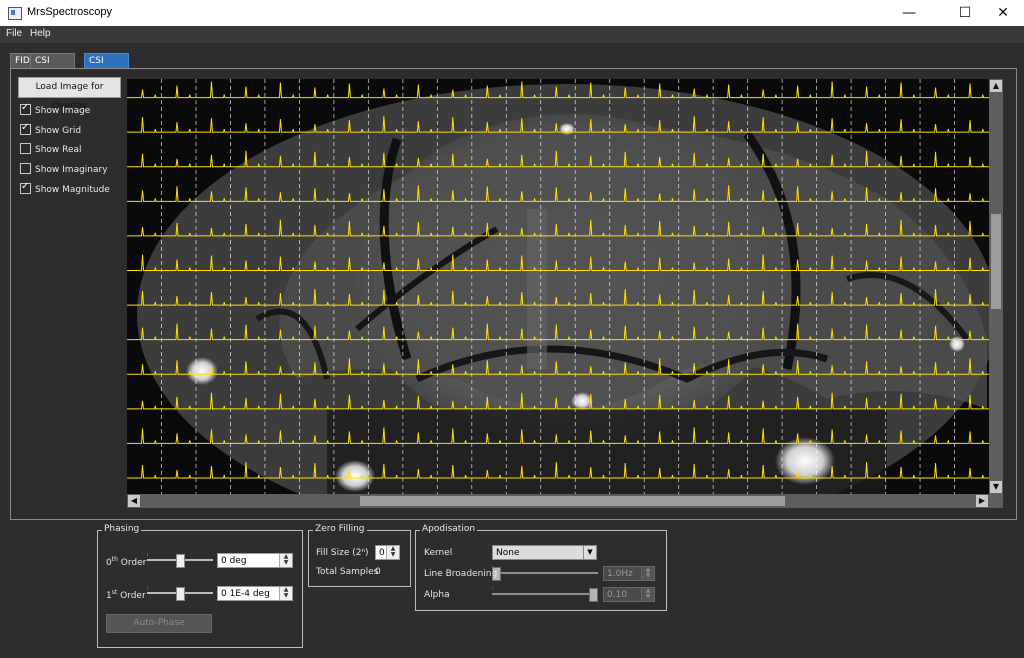  Describe the element at coordinates (72, 190) in the screenshot. I see `checkbox-label: Show Magnitude` at that location.